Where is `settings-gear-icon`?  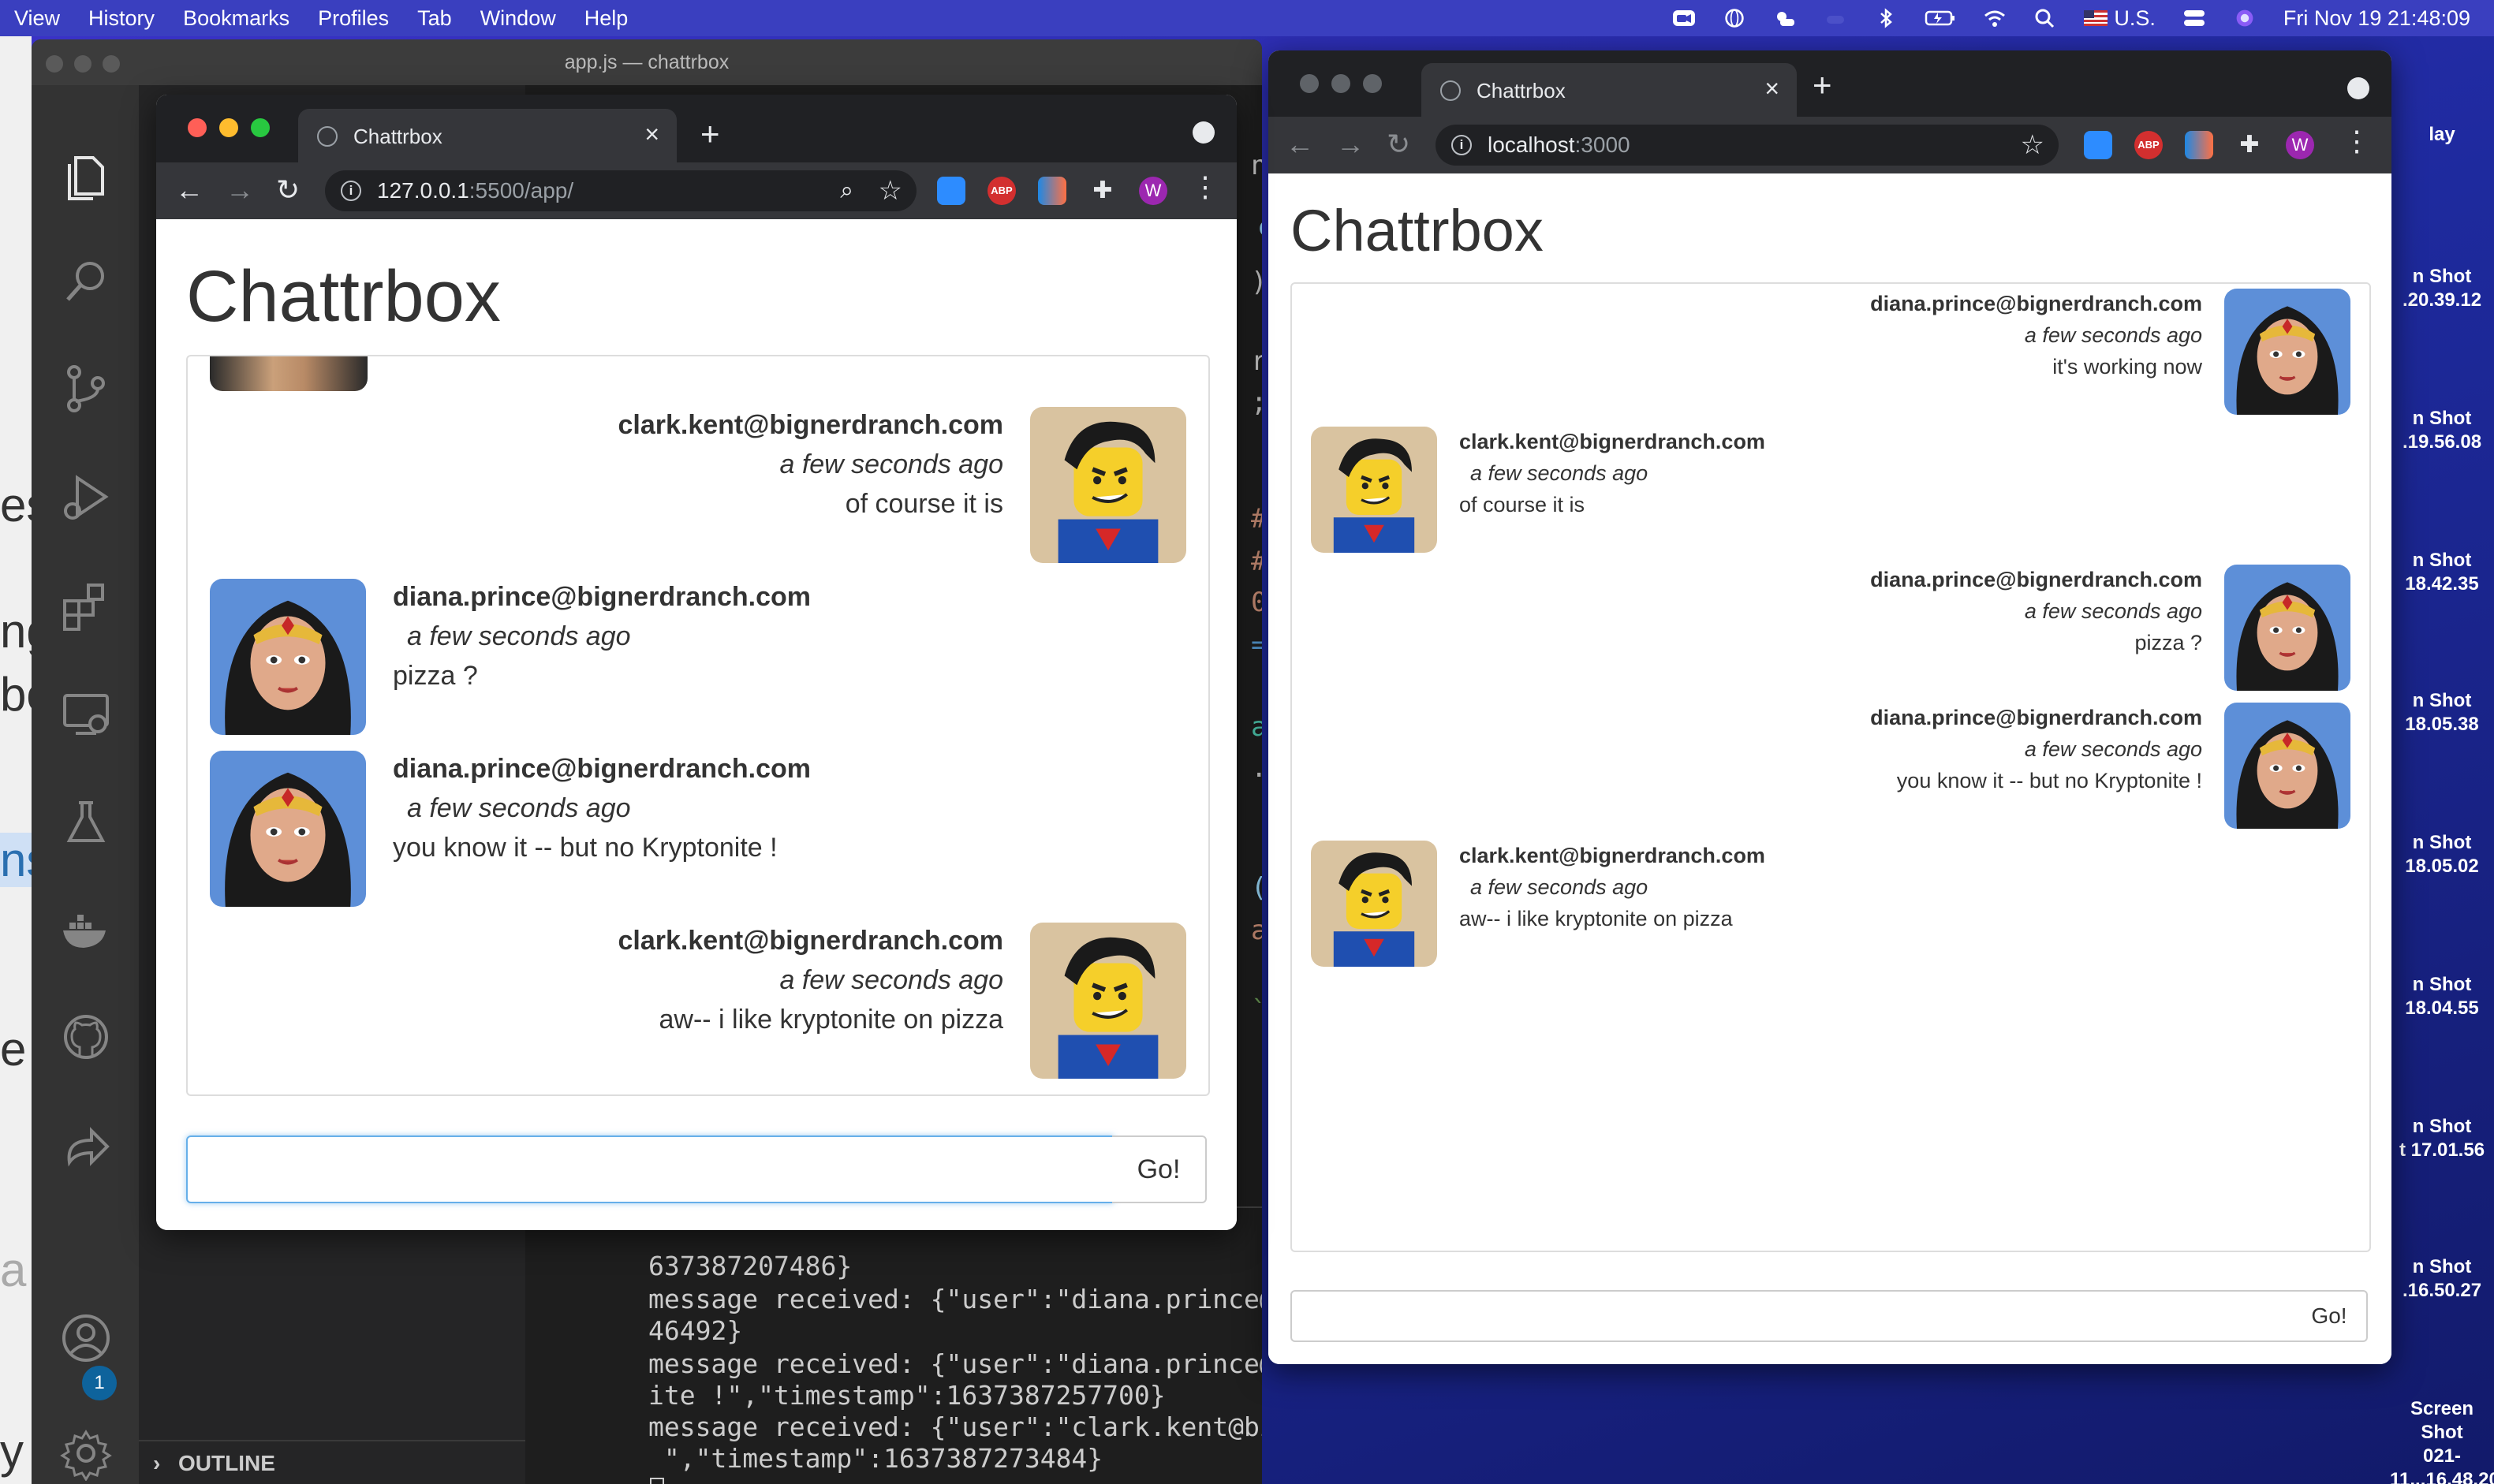 settings-gear-icon is located at coordinates (86, 1454).